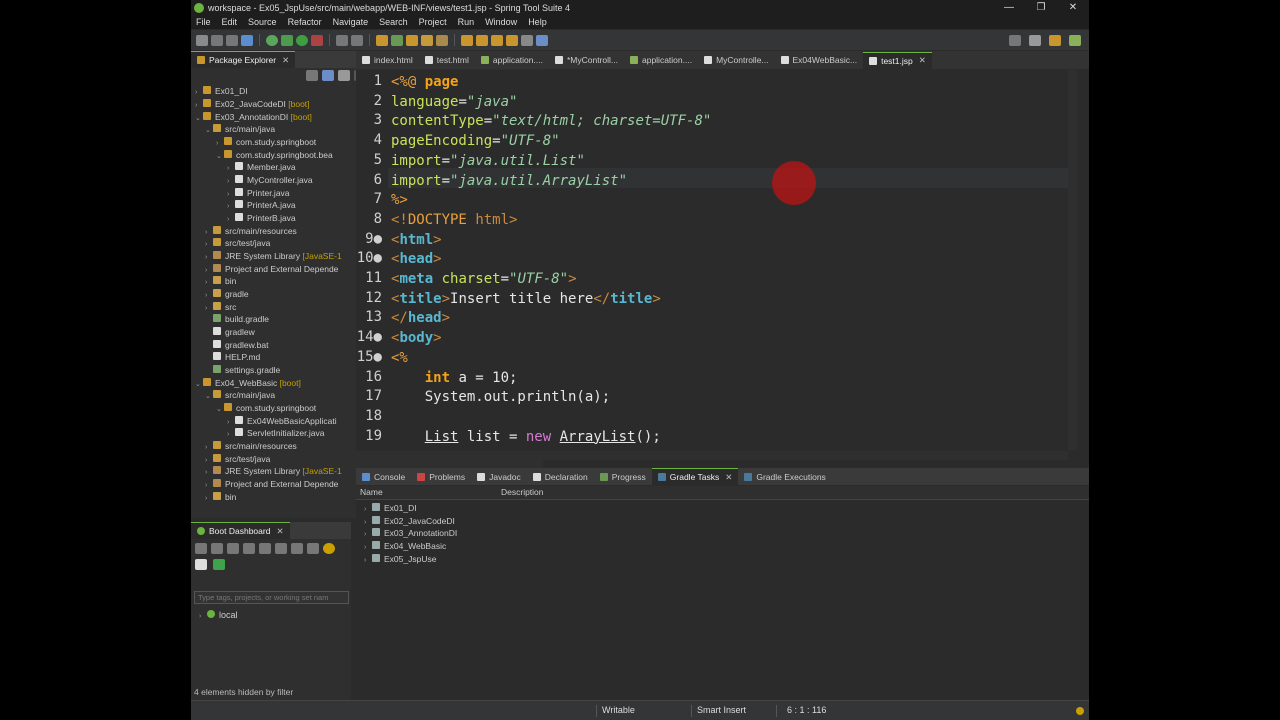  I want to click on annotation-nav-icon, so click(467, 40).